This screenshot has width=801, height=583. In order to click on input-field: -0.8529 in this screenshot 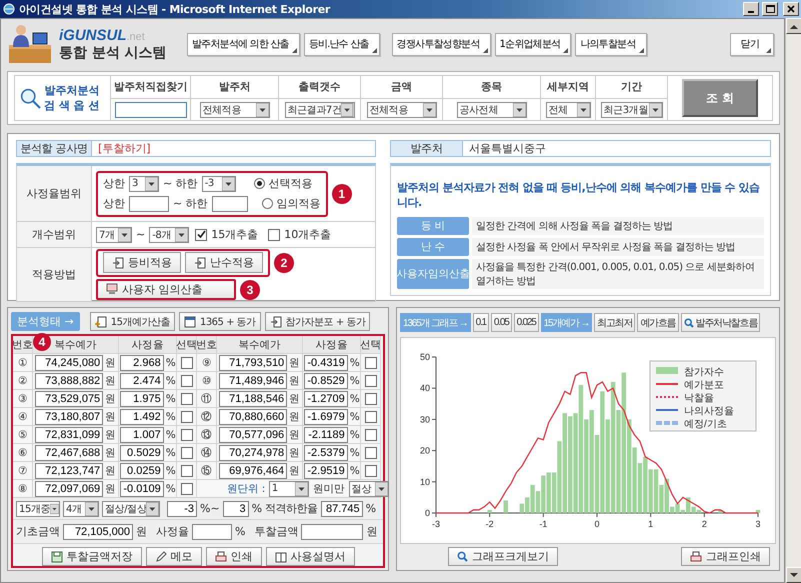, I will do `click(326, 380)`.